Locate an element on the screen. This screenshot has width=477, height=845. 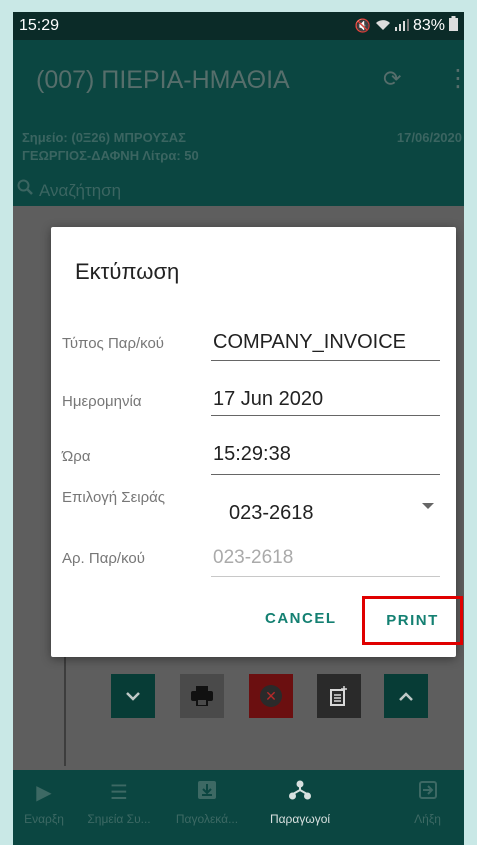
print-button-label: PRINT is located at coordinates (412, 620).